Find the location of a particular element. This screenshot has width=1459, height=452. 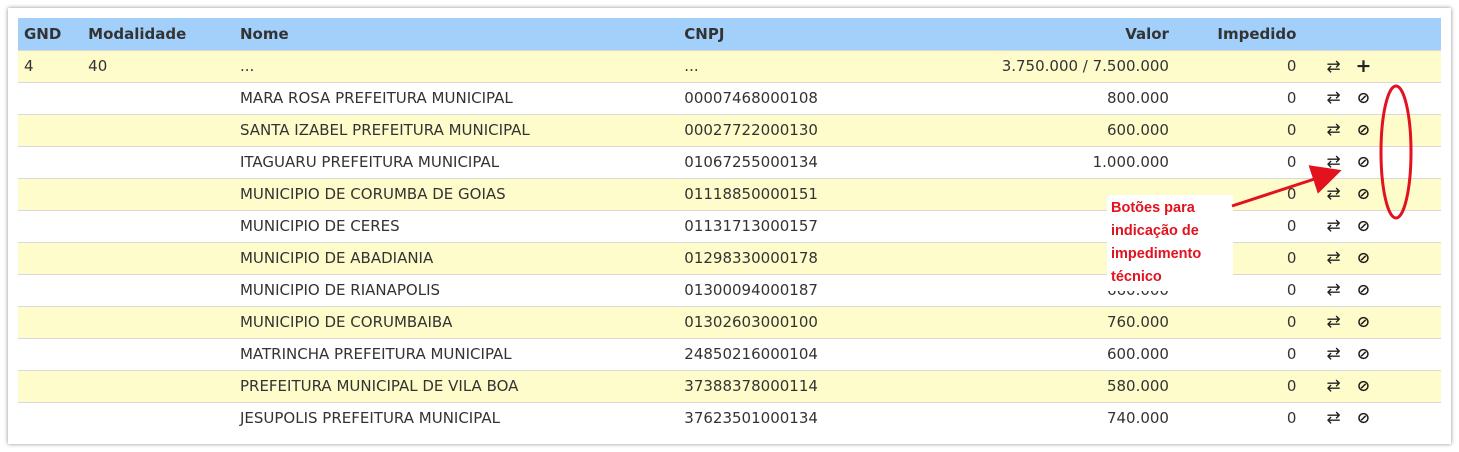

cell-valor: 580.000 is located at coordinates (1137, 386).